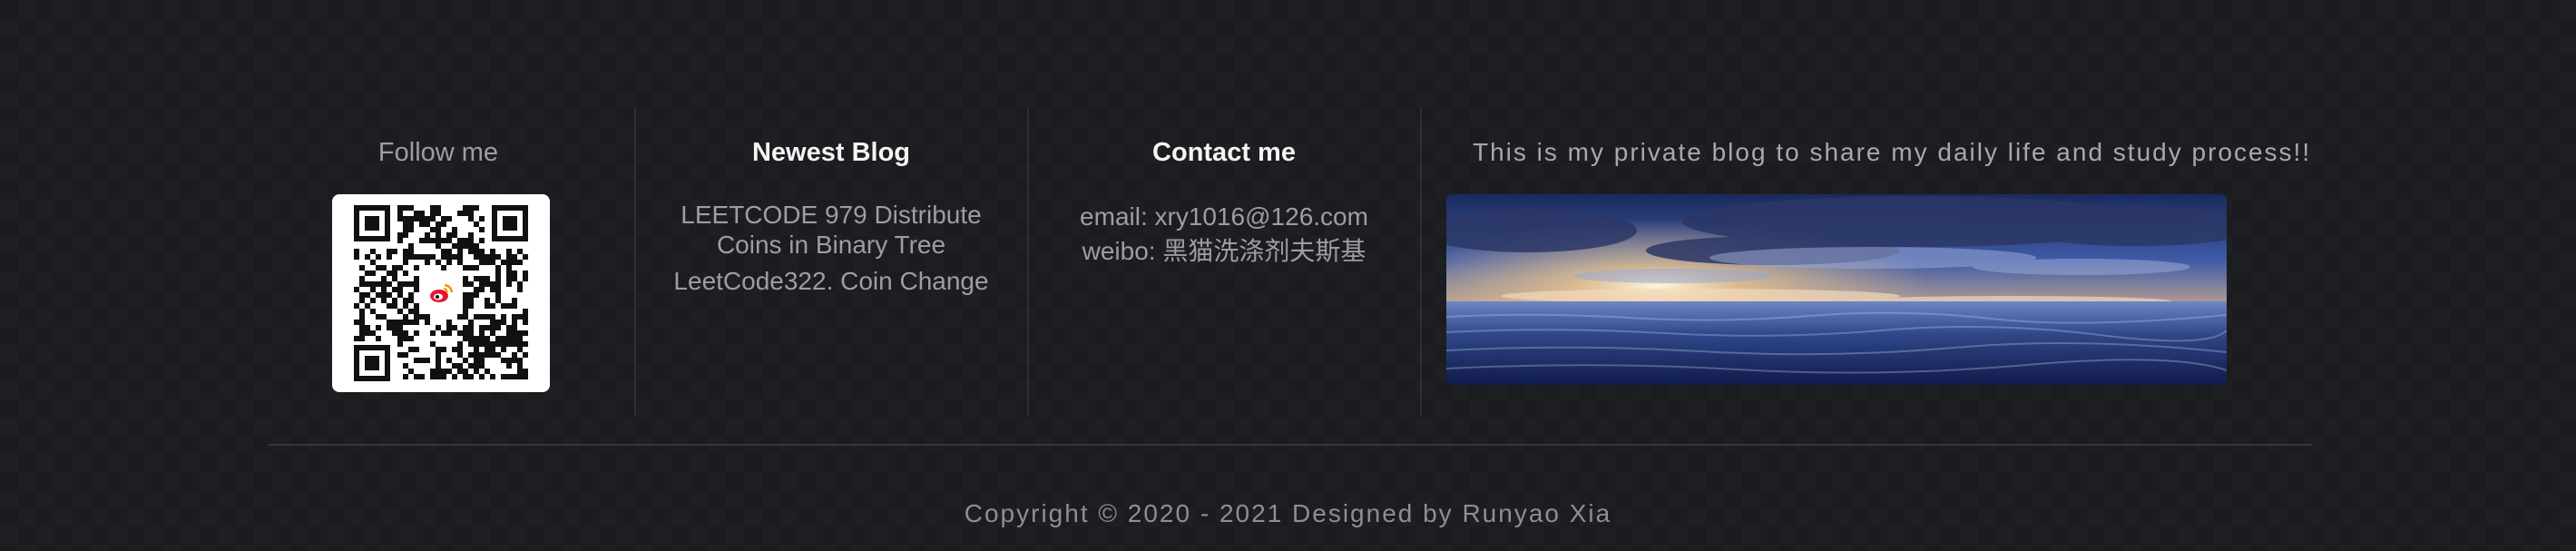 This screenshot has height=551, width=2576. What do you see at coordinates (1290, 445) in the screenshot?
I see `footer-separator` at bounding box center [1290, 445].